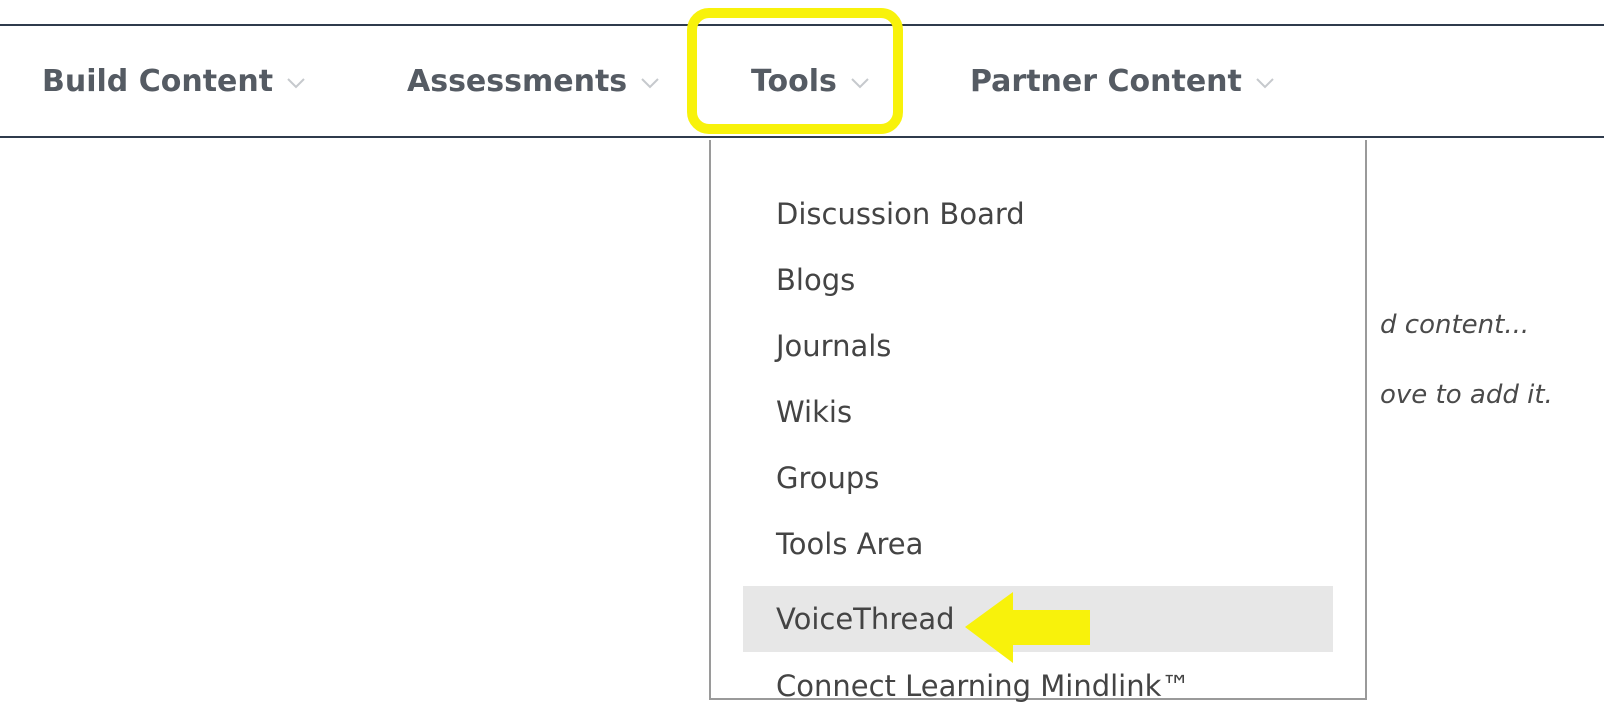  I want to click on tools-button: Tools, so click(810, 82).